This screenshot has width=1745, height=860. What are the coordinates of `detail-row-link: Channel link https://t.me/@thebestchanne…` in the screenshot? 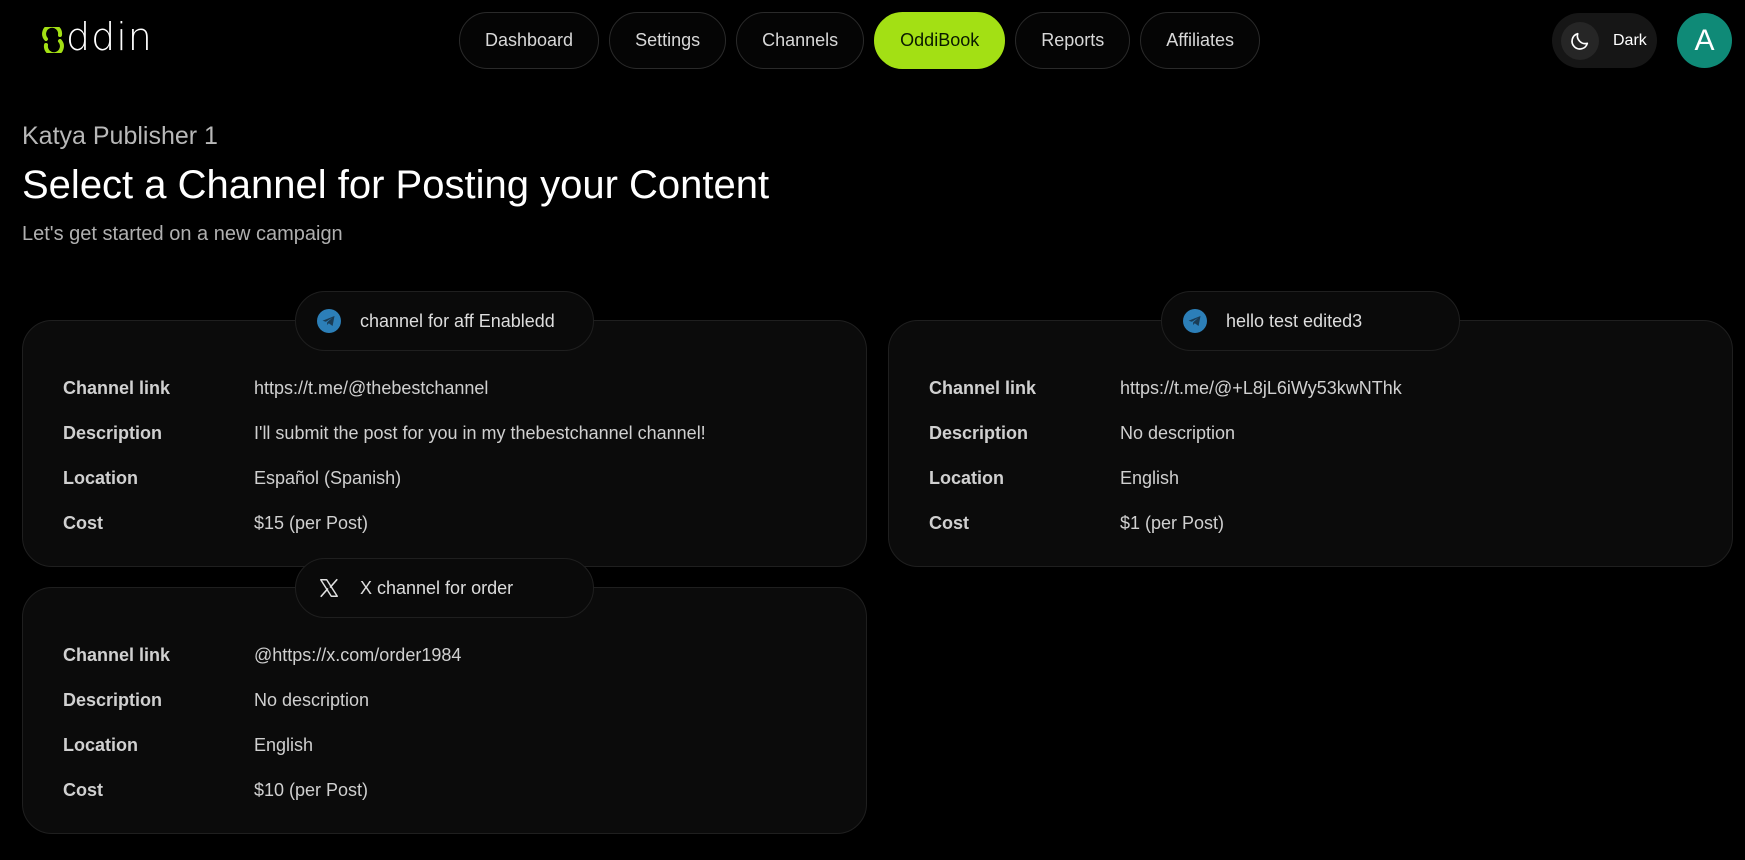 It's located at (454, 388).